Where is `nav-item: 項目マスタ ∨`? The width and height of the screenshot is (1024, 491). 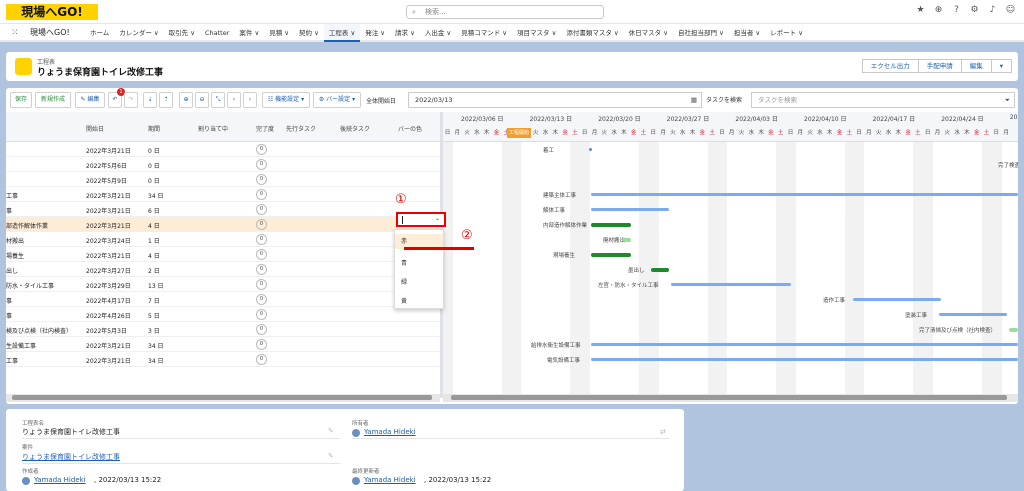
nav-item: 項目マスタ ∨ is located at coordinates (536, 33).